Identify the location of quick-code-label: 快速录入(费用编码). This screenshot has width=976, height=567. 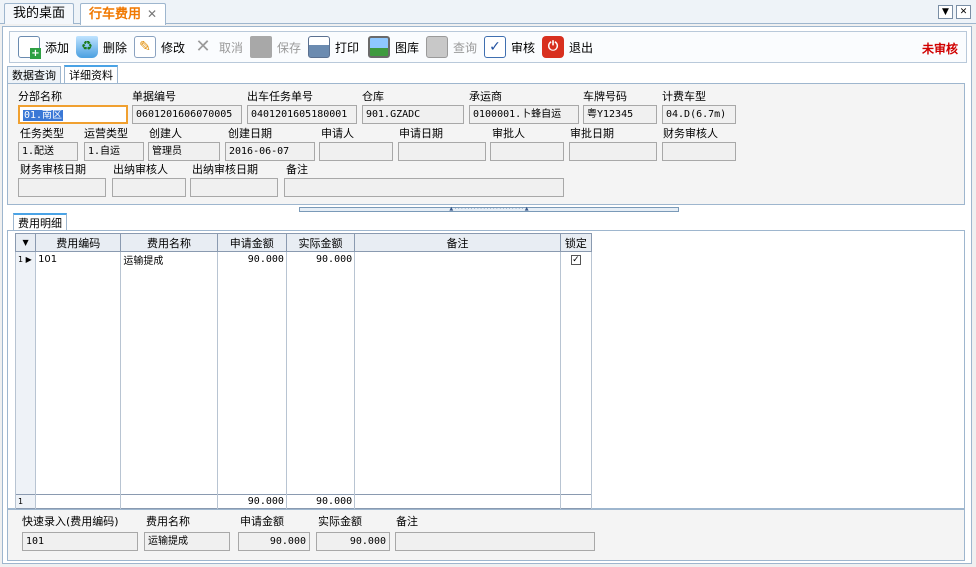
(70, 521).